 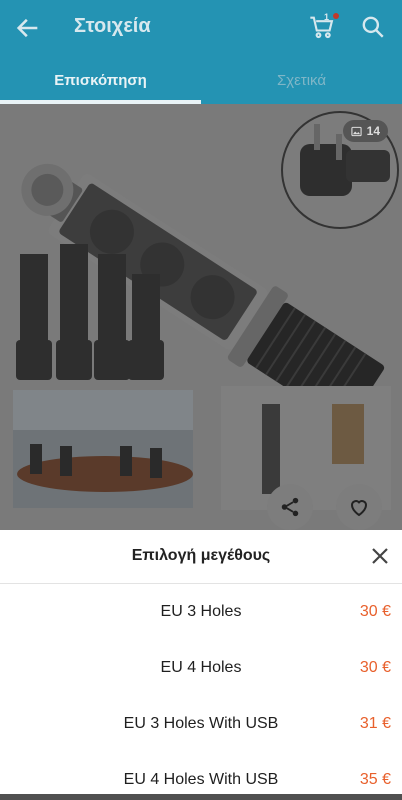 I want to click on size-option-label: EU 4 Holes, so click(x=201, y=667).